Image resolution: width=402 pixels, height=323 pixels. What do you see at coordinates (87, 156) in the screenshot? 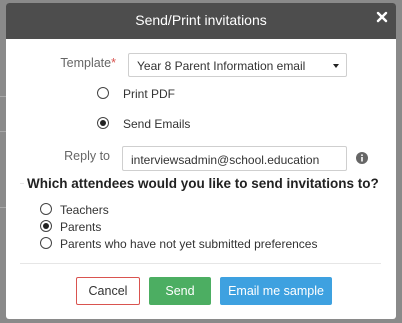
I see `reply-to-label: Reply to` at bounding box center [87, 156].